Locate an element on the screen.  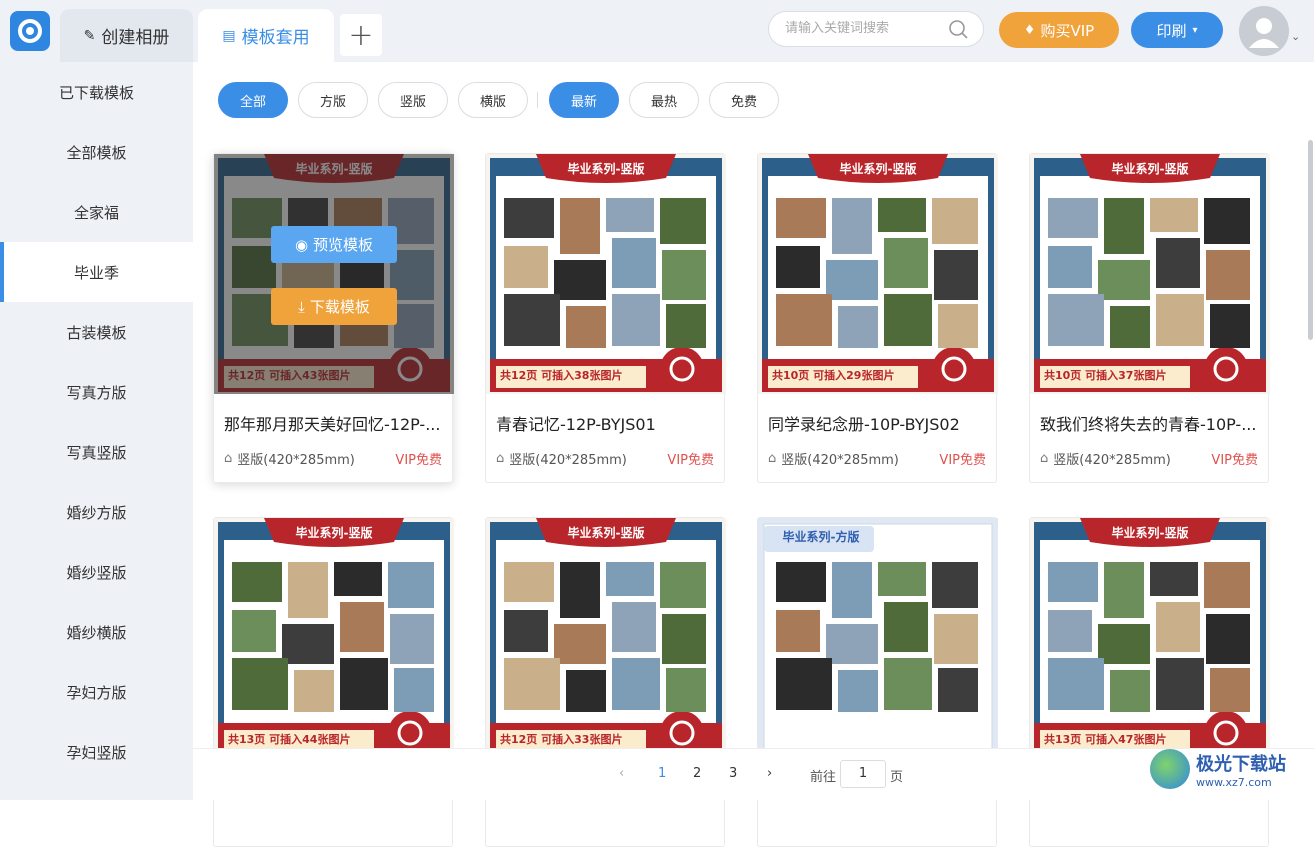
template-title: 青春记忆-12P-BYJS01 is located at coordinates (607, 423).